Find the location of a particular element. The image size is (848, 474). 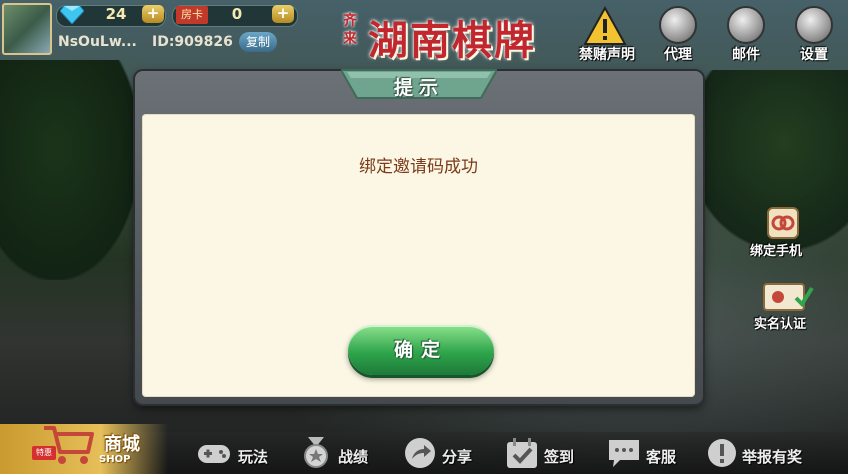

shop-hot-tag: 特惠 is located at coordinates (44, 453).